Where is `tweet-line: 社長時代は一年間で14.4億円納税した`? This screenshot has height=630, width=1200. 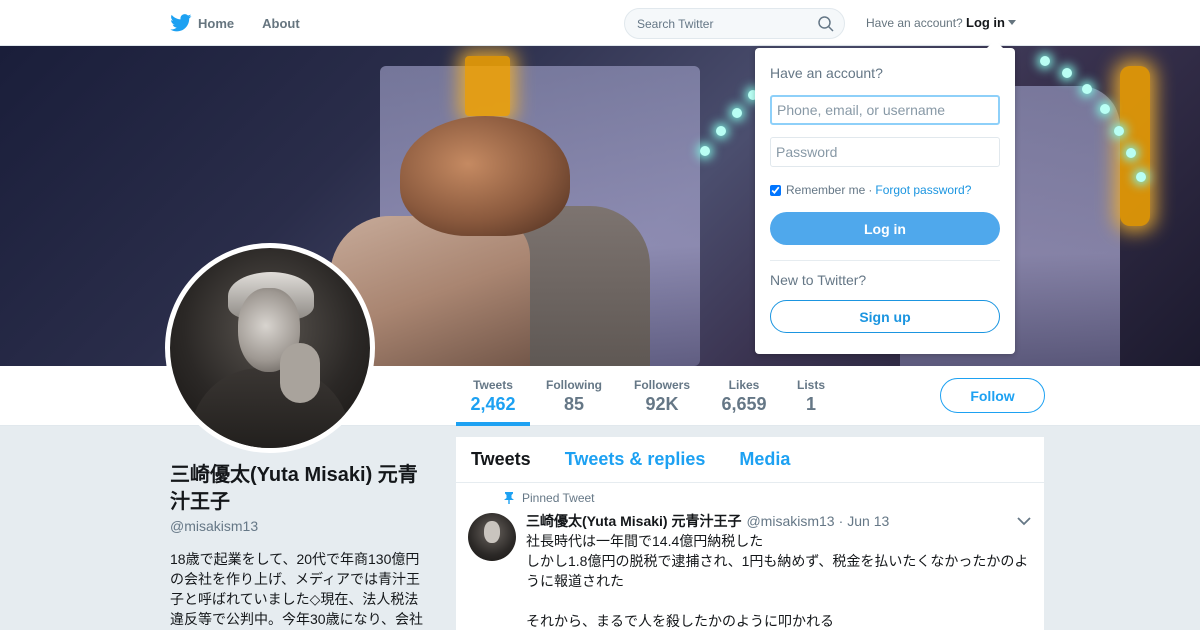 tweet-line: 社長時代は一年間で14.4億円納税した is located at coordinates (645, 541).